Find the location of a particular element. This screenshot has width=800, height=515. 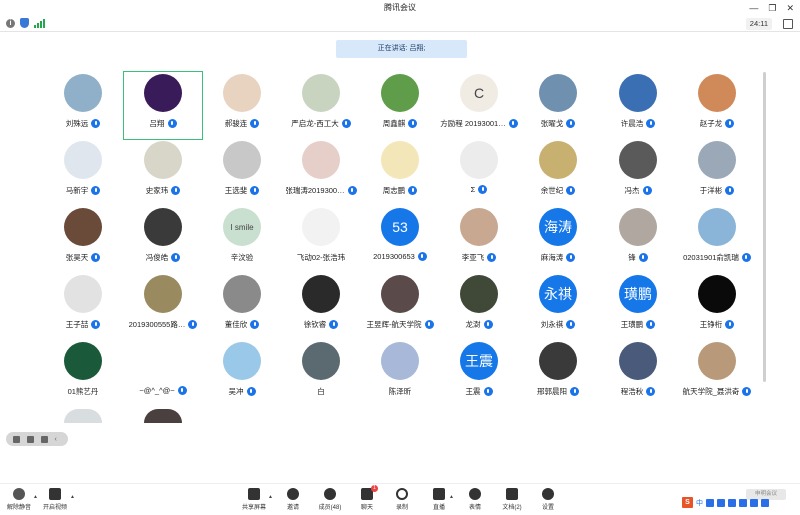

ime-mode: 中 is located at coordinates (699, 503).